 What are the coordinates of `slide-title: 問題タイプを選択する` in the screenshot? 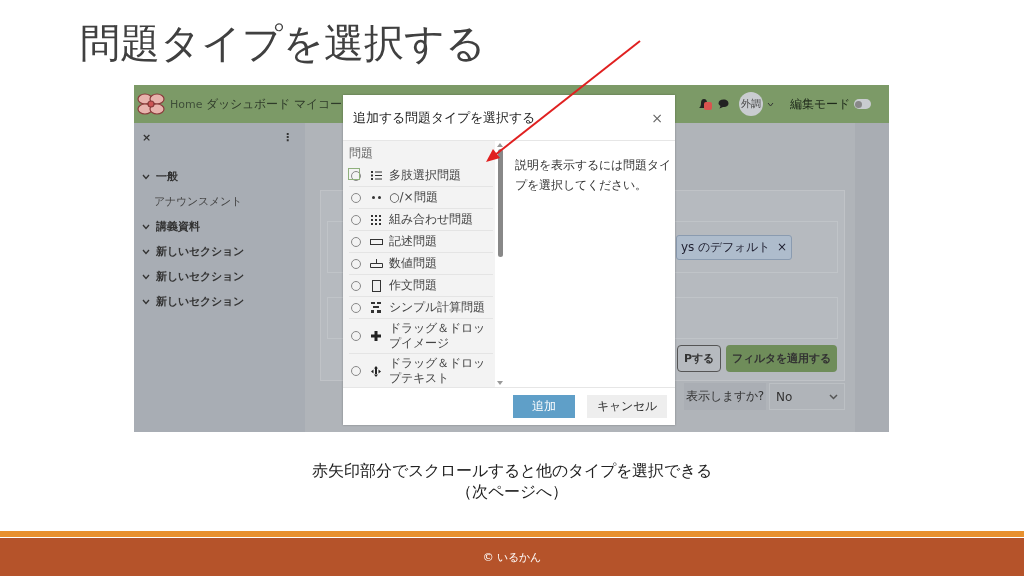 It's located at (283, 43).